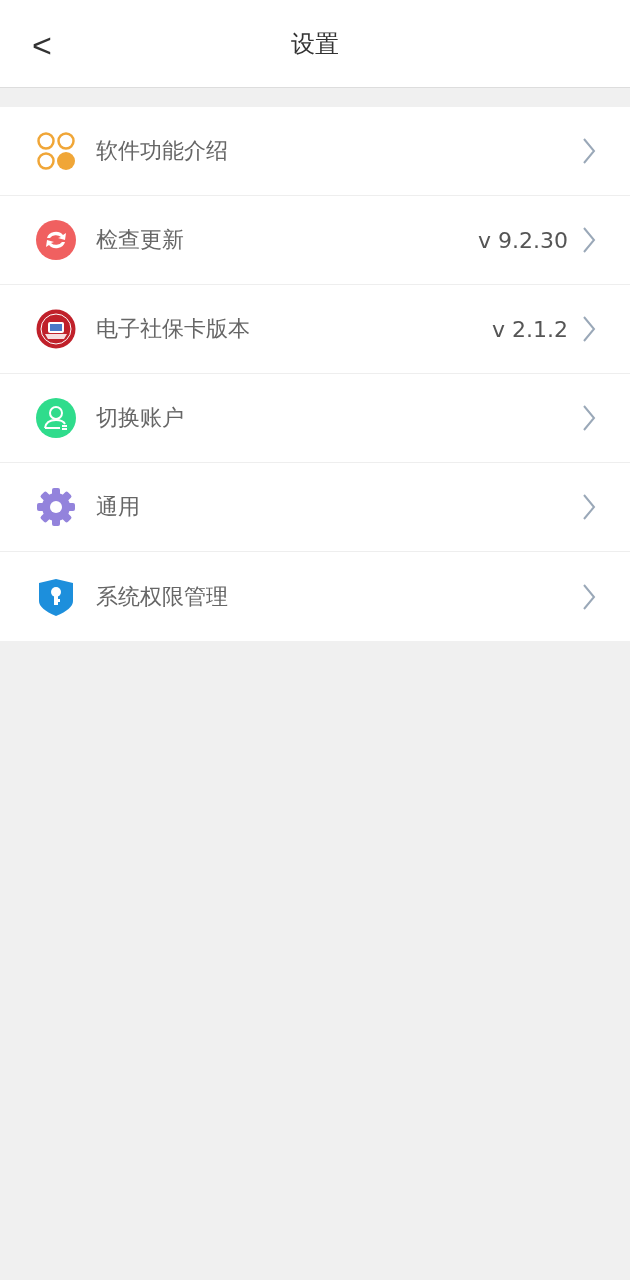 The width and height of the screenshot is (630, 1280). Describe the element at coordinates (315, 240) in the screenshot. I see `settings-item: 检查更新 v 9.2.30` at that location.